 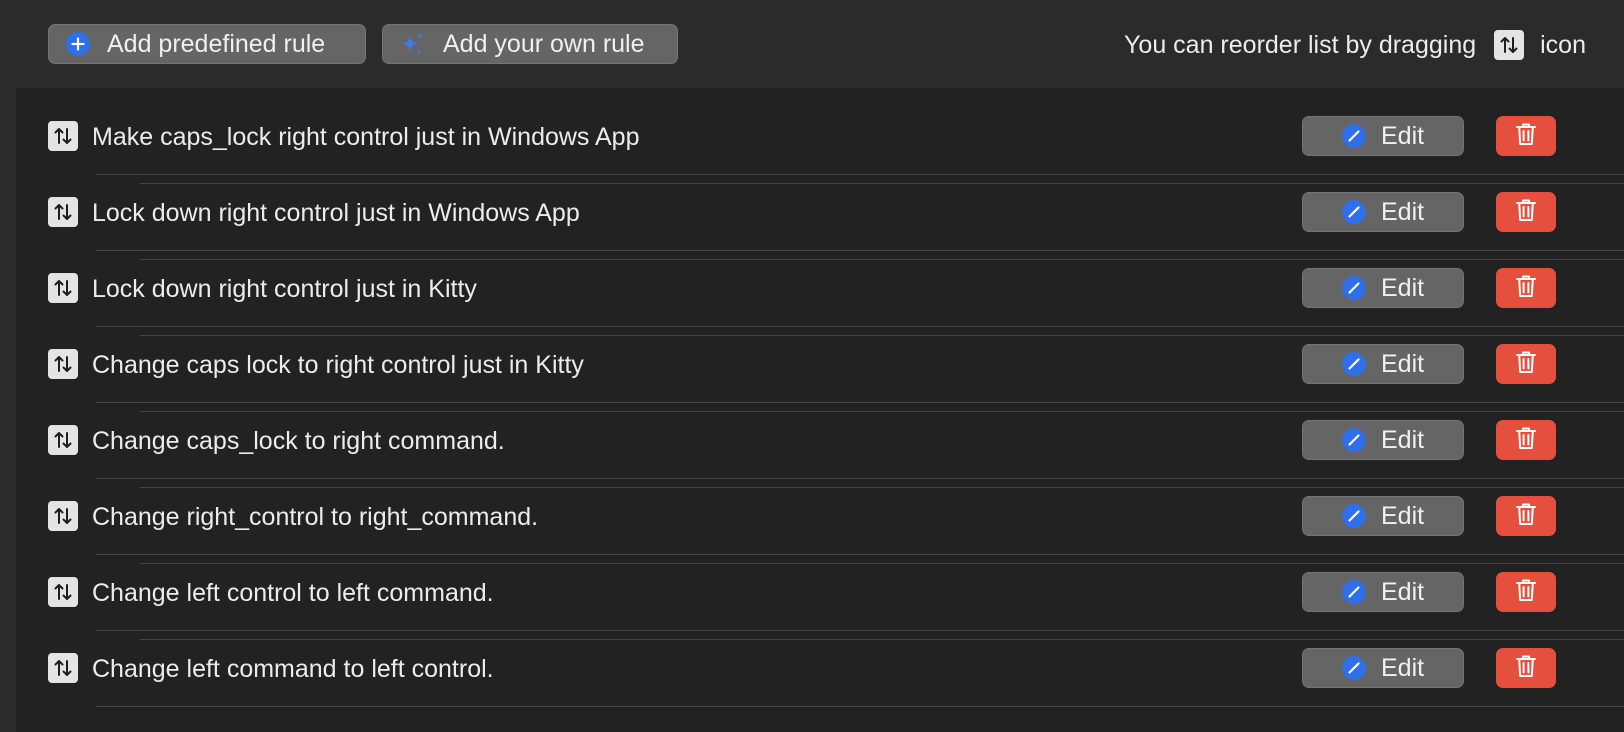 I want to click on rule-label: Change right_control to right_command., so click(x=315, y=517).